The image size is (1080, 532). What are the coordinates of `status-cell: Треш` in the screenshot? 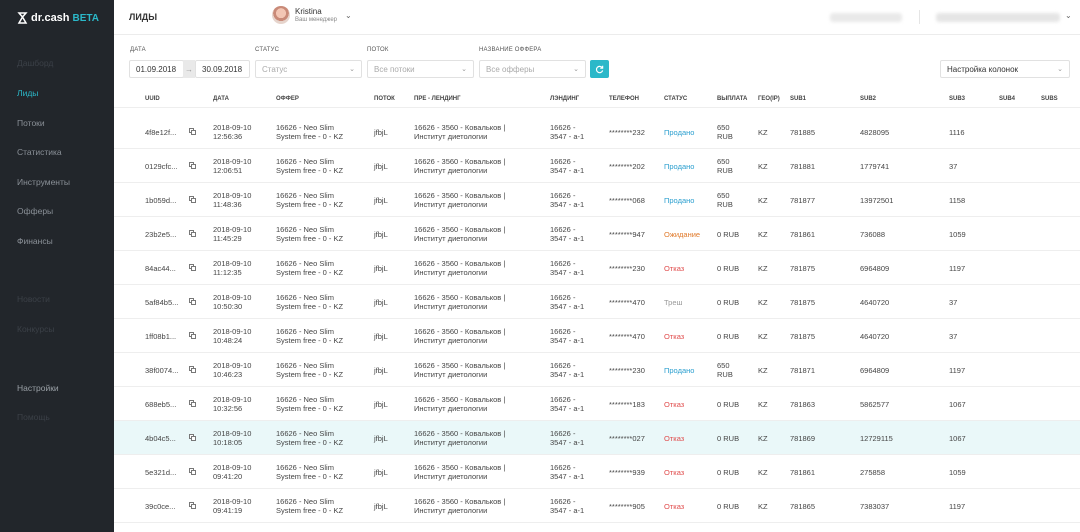 It's located at (673, 302).